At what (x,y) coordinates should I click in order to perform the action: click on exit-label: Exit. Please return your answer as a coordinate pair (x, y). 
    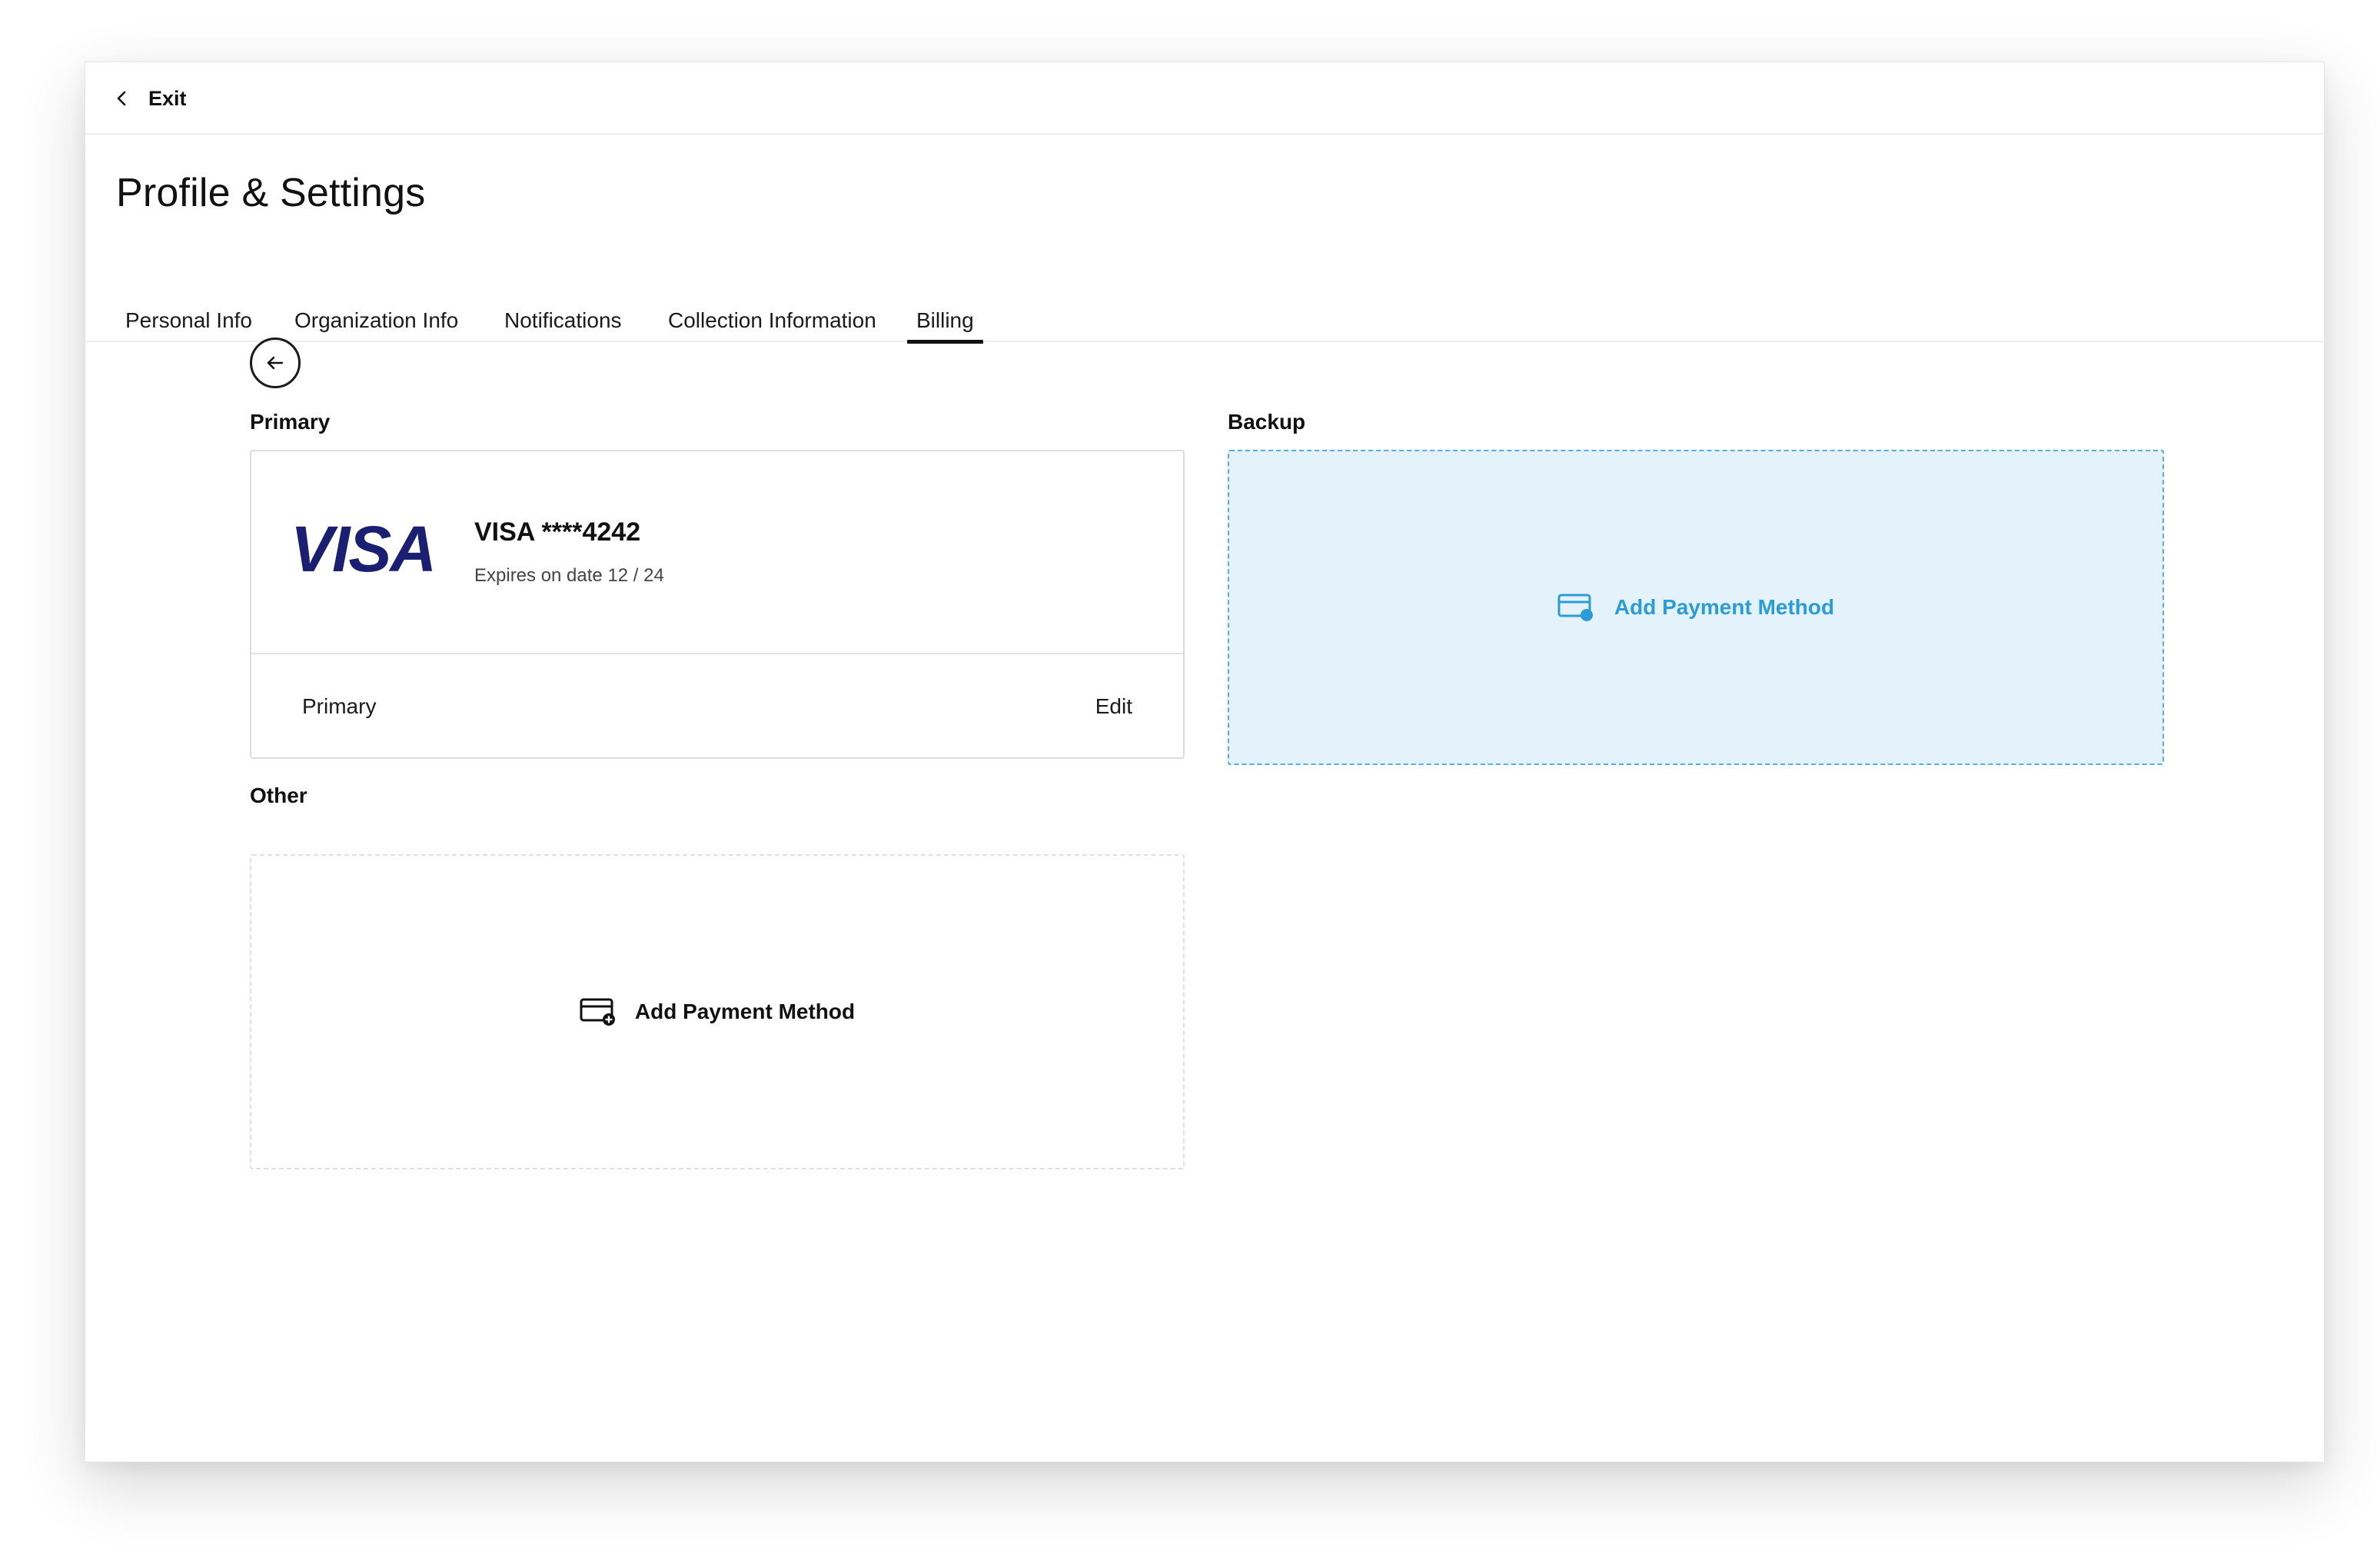
    Looking at the image, I should click on (167, 98).